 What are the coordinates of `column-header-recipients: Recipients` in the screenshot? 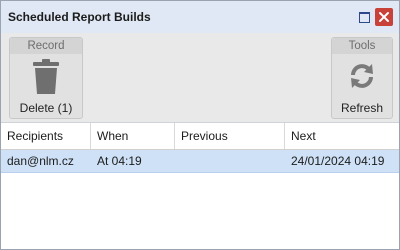 It's located at (46, 136).